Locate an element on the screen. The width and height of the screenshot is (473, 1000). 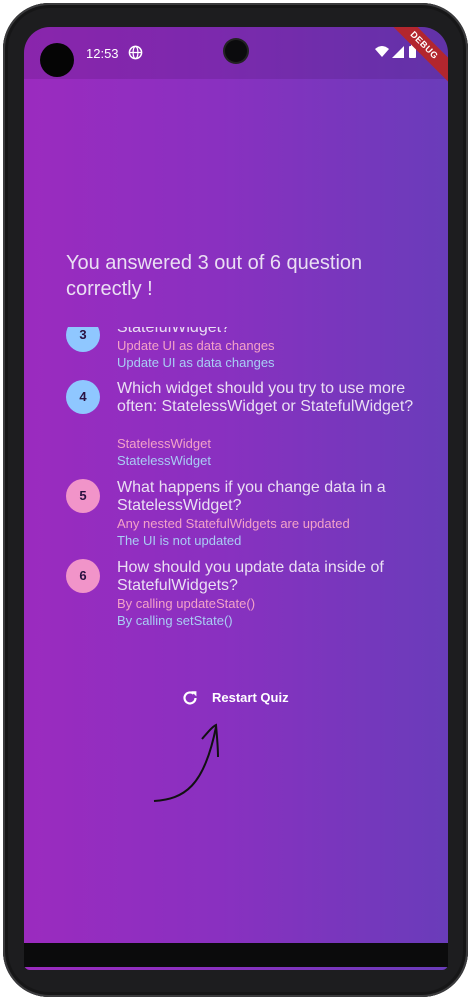
question-index-badge: 5 is located at coordinates (83, 496).